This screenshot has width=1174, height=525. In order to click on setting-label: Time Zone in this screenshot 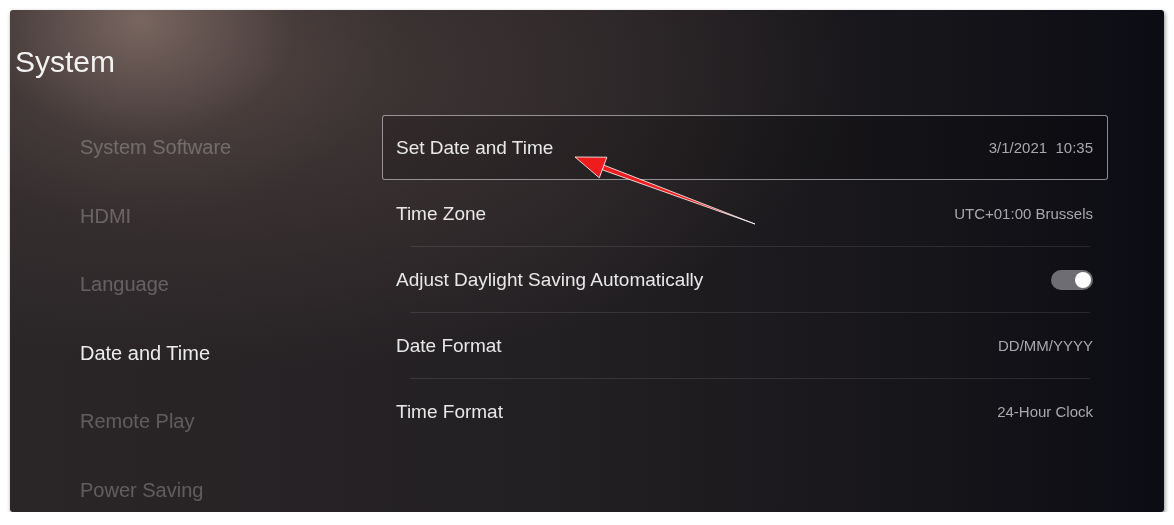, I will do `click(441, 213)`.